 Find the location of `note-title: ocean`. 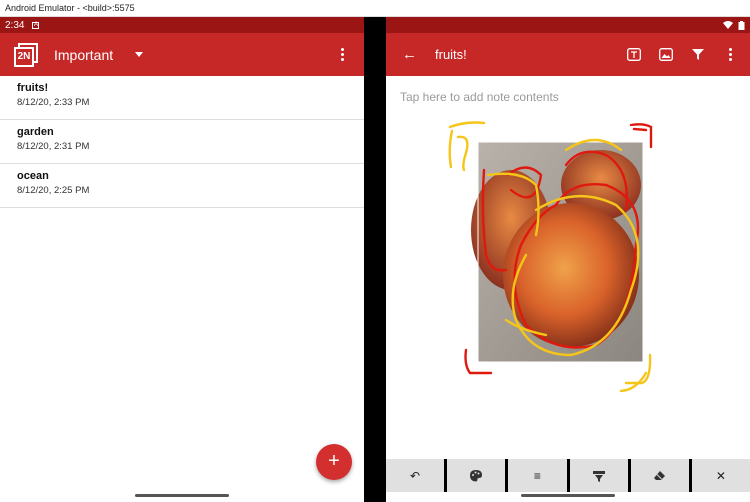

note-title: ocean is located at coordinates (33, 176).